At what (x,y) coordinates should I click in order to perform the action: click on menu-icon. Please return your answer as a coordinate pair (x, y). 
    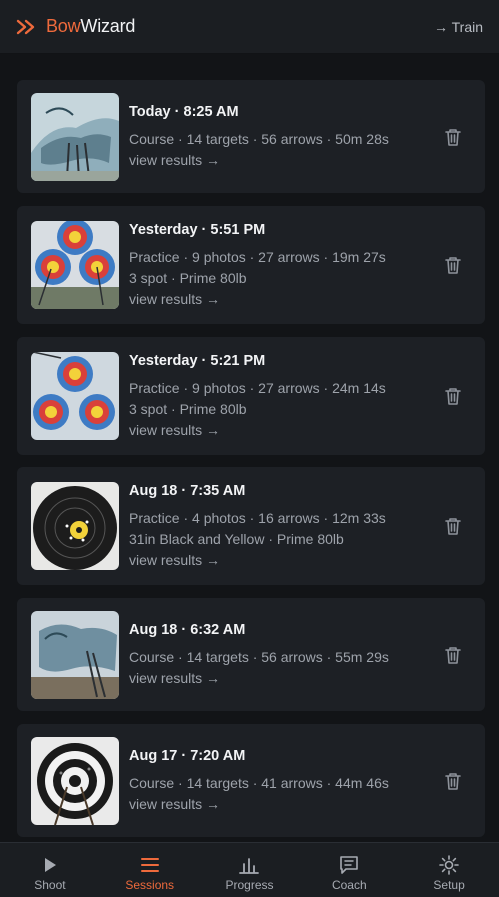
    Looking at the image, I should click on (149, 865).